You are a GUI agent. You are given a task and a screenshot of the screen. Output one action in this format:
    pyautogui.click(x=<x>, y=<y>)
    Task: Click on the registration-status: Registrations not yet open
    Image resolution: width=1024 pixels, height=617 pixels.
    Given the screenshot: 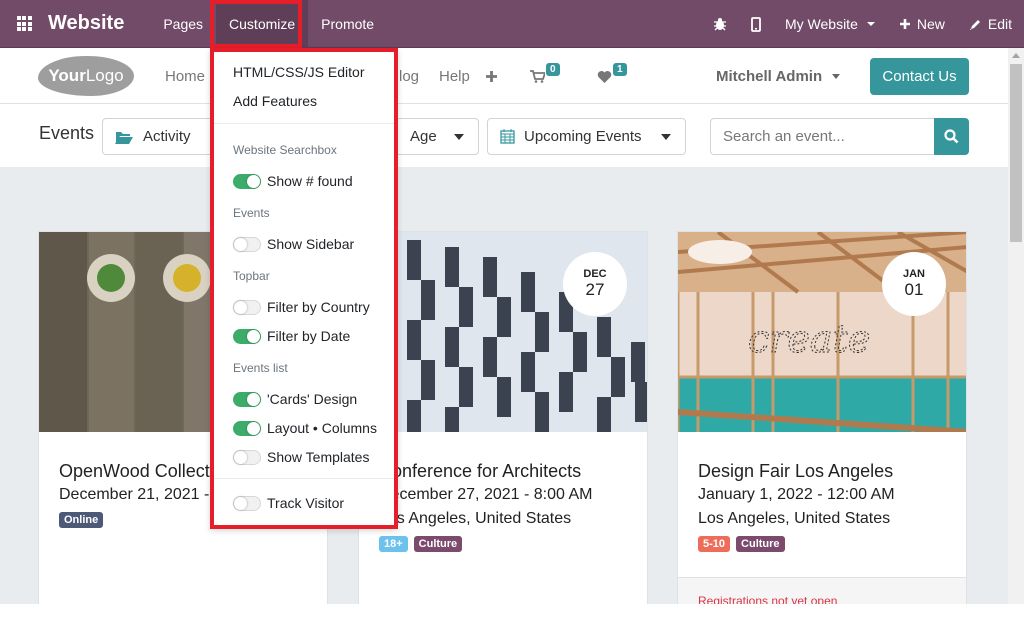 What is the action you would take?
    pyautogui.click(x=822, y=590)
    